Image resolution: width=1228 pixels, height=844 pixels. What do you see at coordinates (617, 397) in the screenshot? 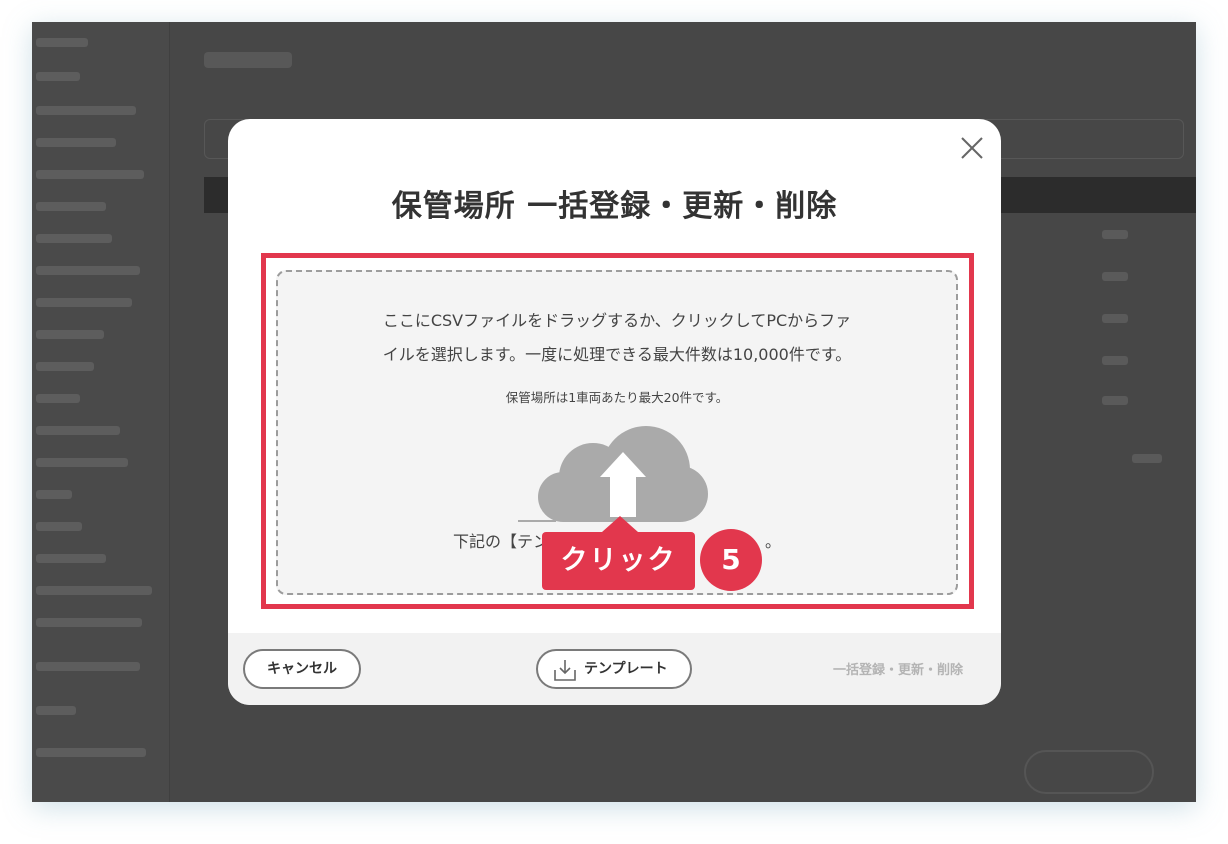
I see `dropzone-limit-note: 保管場所は1車両あたり最大20件です。` at bounding box center [617, 397].